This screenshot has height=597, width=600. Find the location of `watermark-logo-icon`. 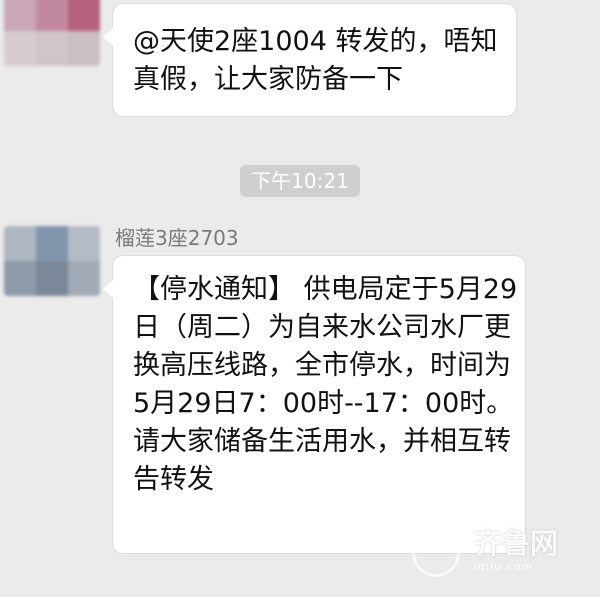

watermark-logo-icon is located at coordinates (436, 553).